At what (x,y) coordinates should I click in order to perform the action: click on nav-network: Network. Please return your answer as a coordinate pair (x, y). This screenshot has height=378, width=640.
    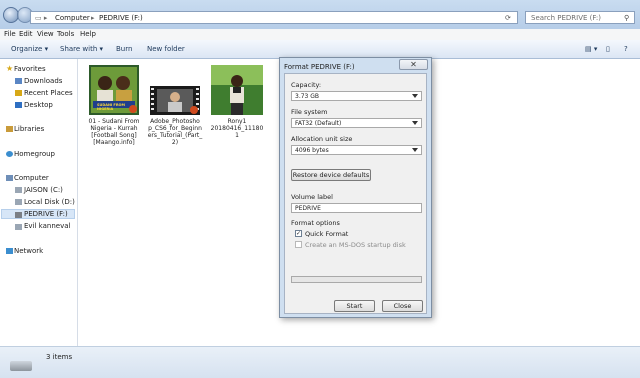
    Looking at the image, I should click on (28, 251).